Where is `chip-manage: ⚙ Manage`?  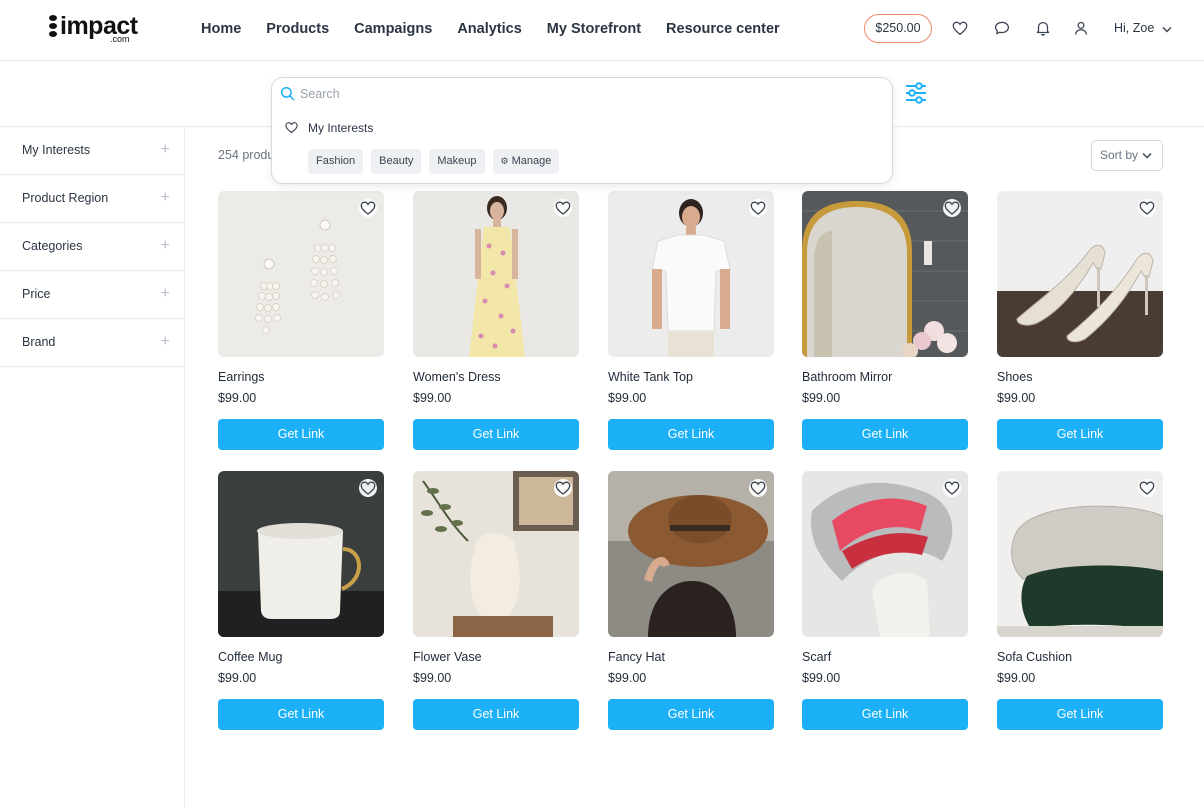 chip-manage: ⚙ Manage is located at coordinates (526, 161).